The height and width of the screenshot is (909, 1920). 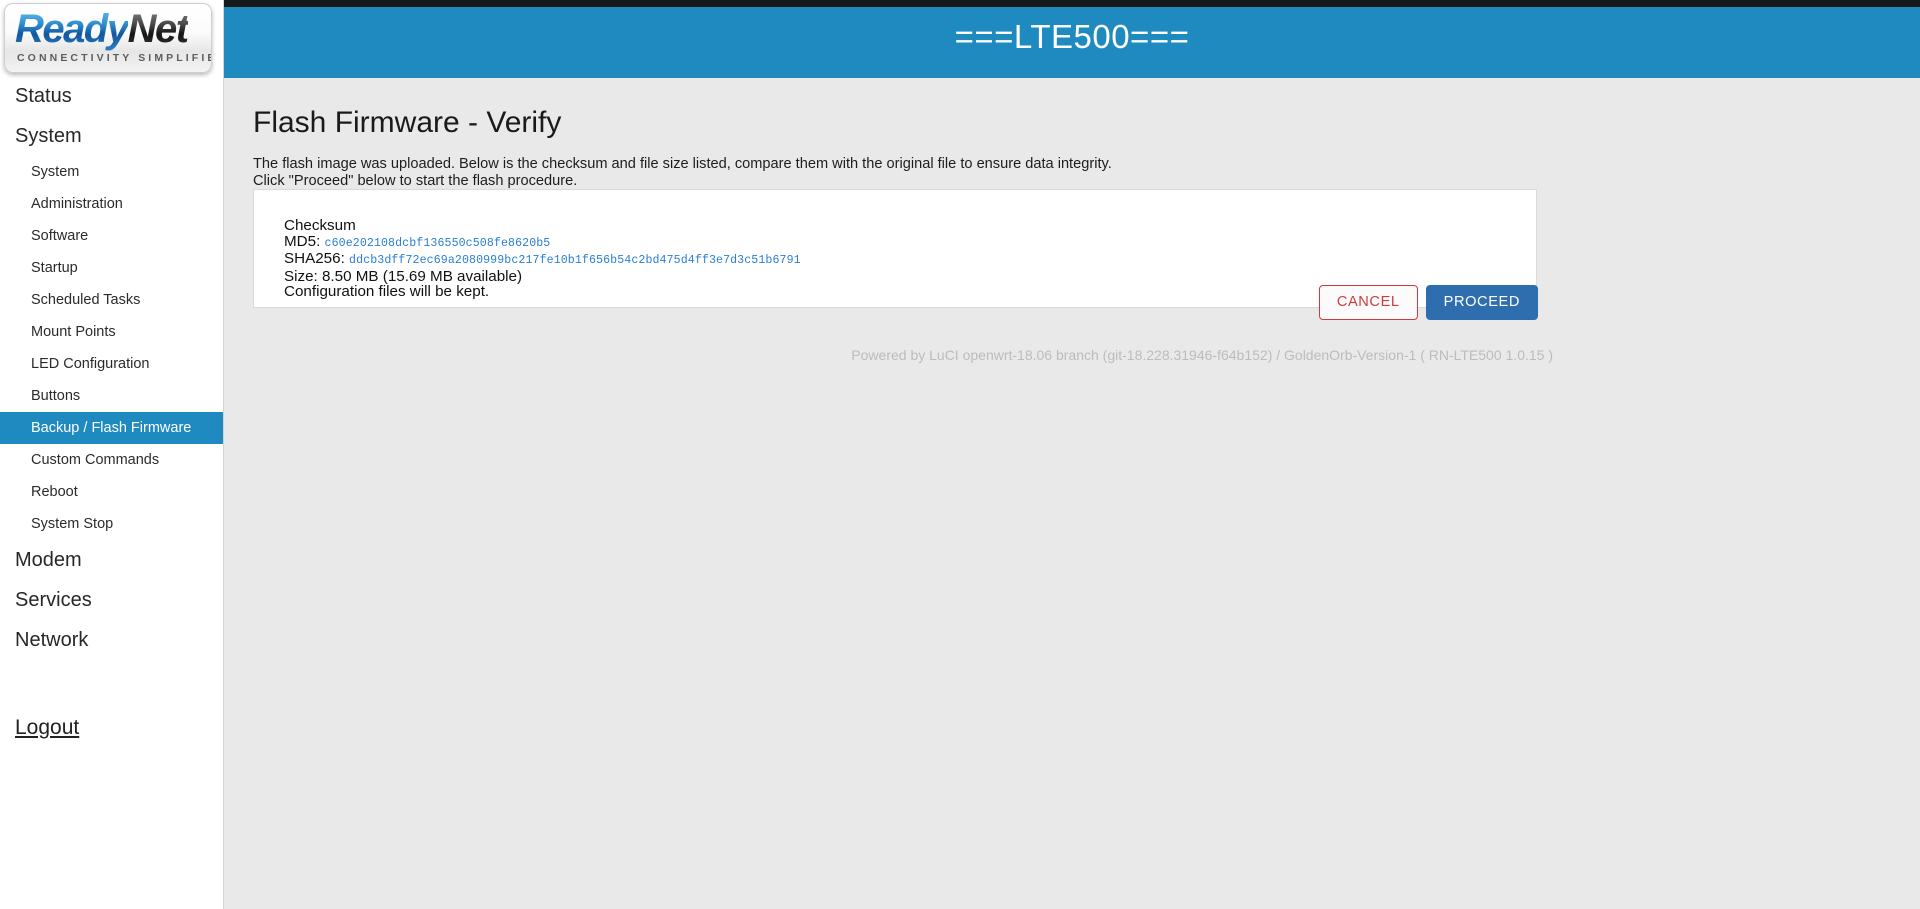 What do you see at coordinates (111, 204) in the screenshot?
I see `sidebar-subitem-administration: Administration` at bounding box center [111, 204].